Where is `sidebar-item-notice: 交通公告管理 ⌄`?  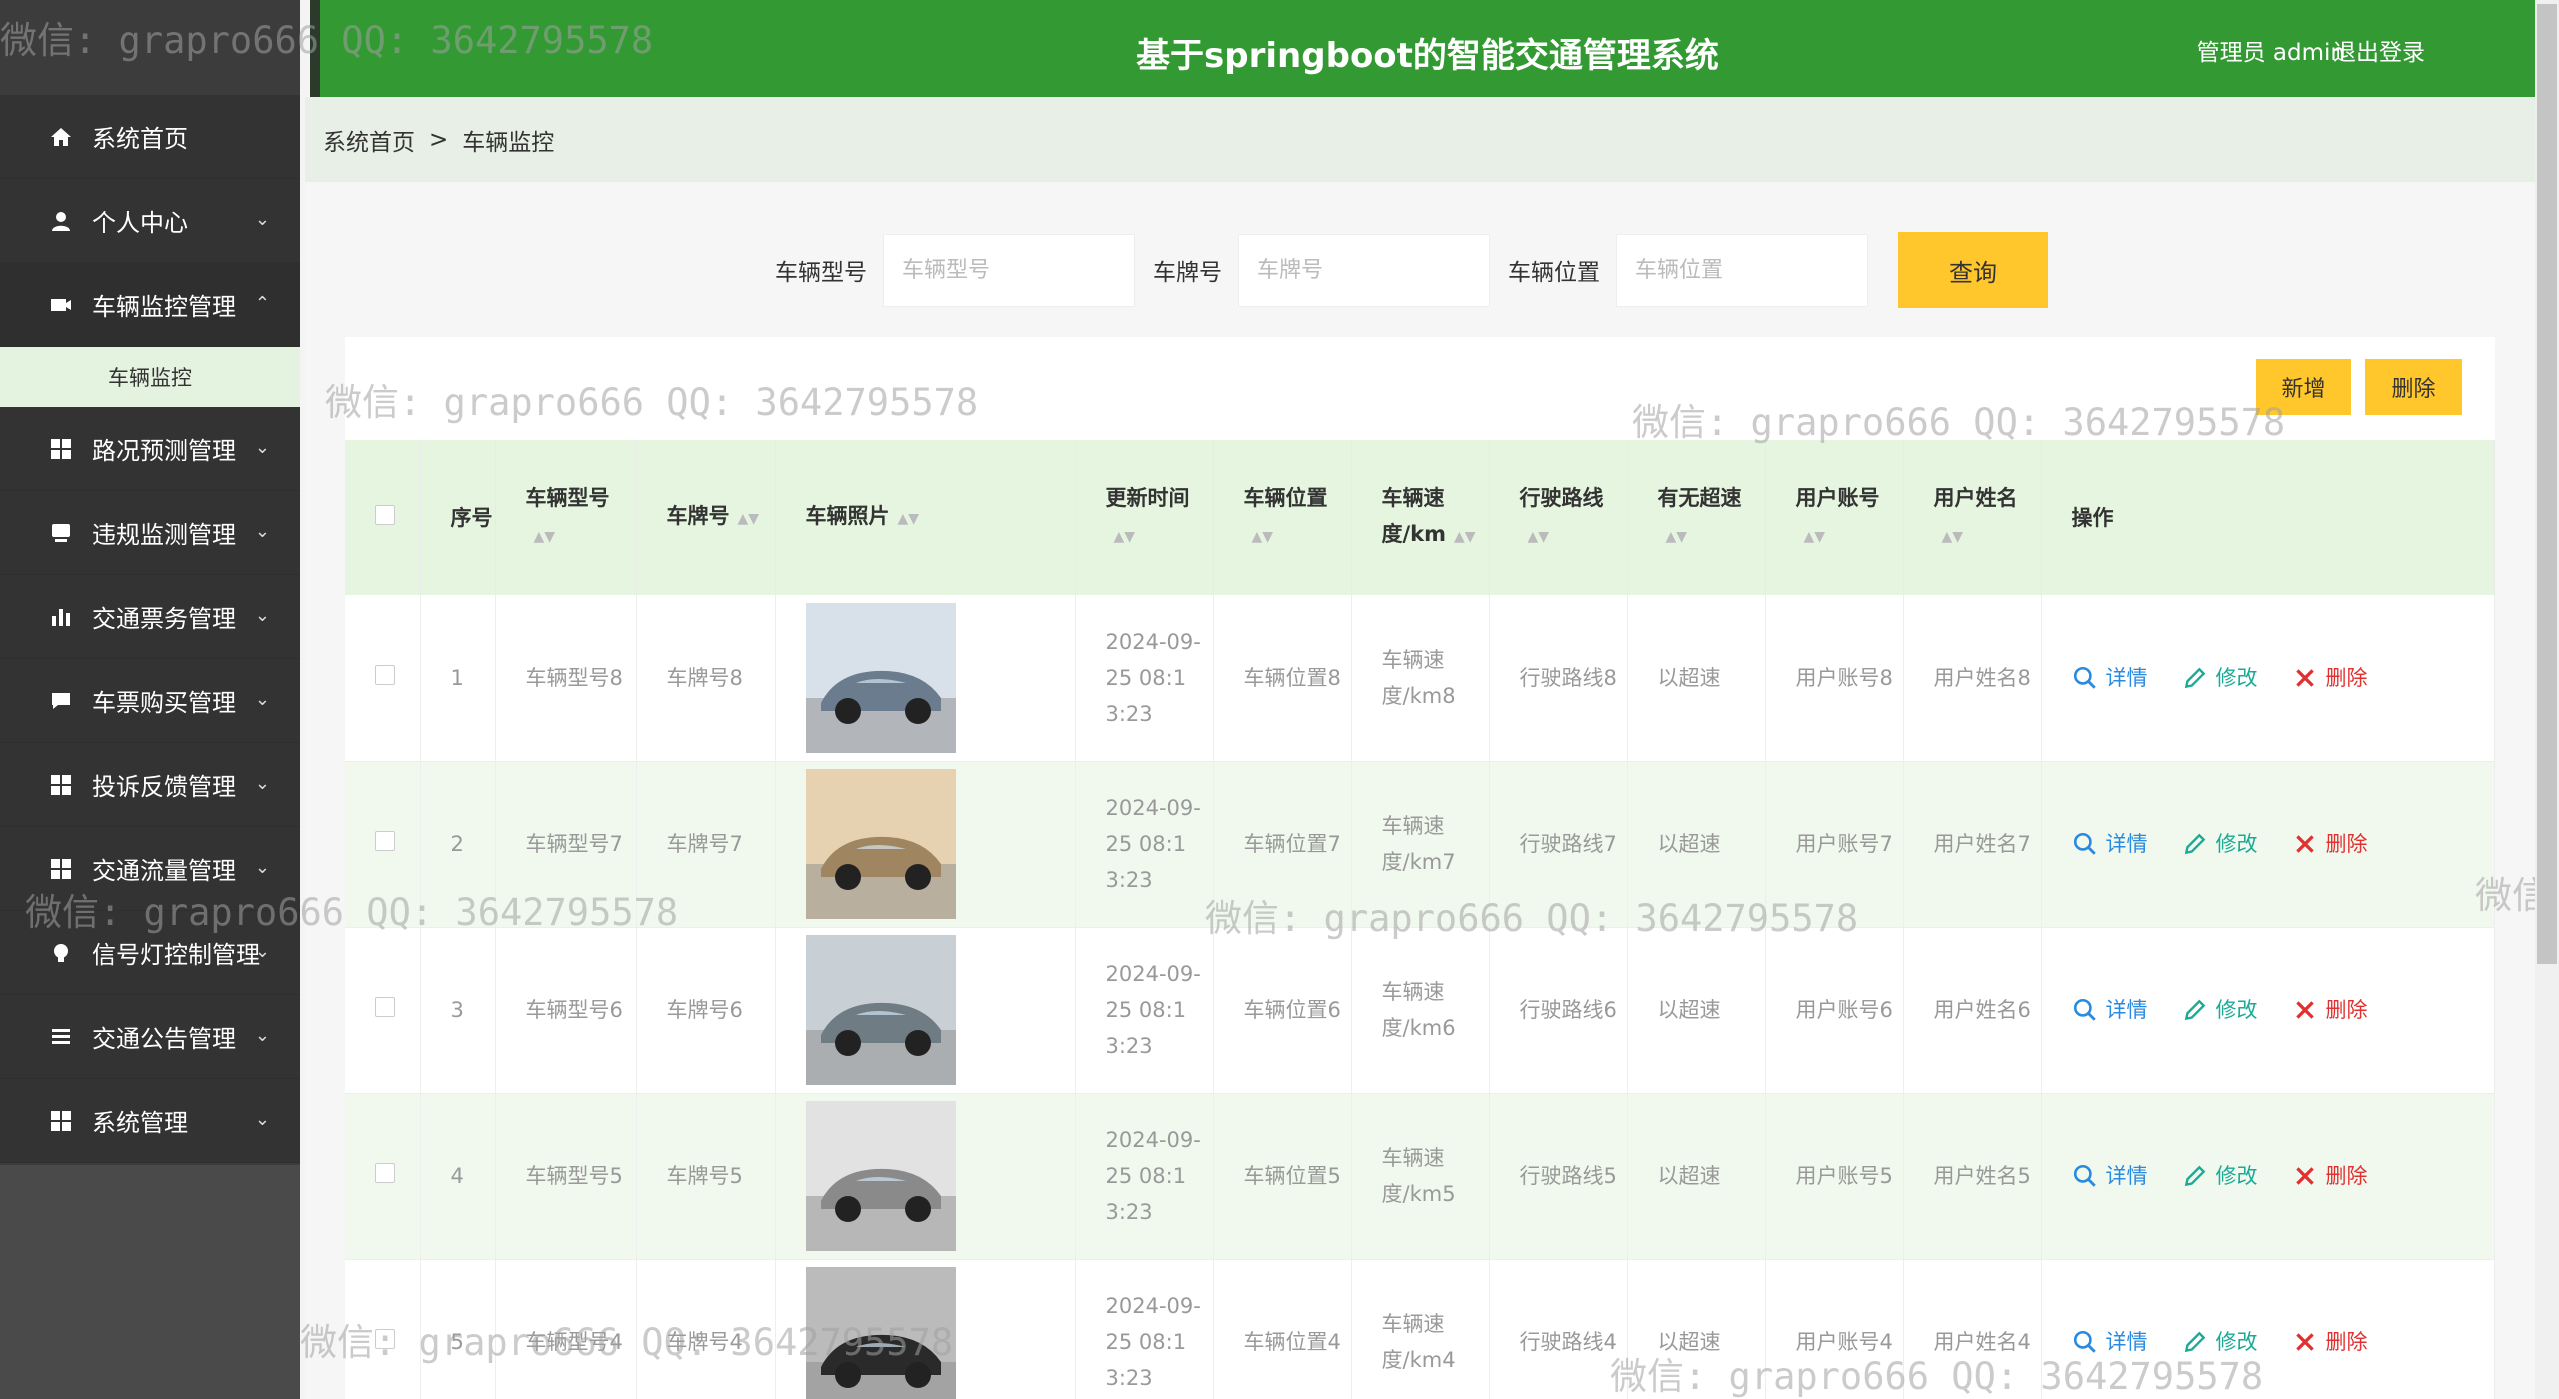 sidebar-item-notice: 交通公告管理 ⌄ is located at coordinates (150, 1037).